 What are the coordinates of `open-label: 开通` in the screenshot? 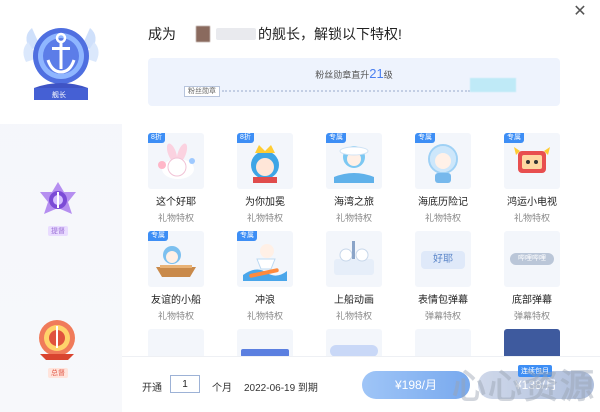 It's located at (152, 388).